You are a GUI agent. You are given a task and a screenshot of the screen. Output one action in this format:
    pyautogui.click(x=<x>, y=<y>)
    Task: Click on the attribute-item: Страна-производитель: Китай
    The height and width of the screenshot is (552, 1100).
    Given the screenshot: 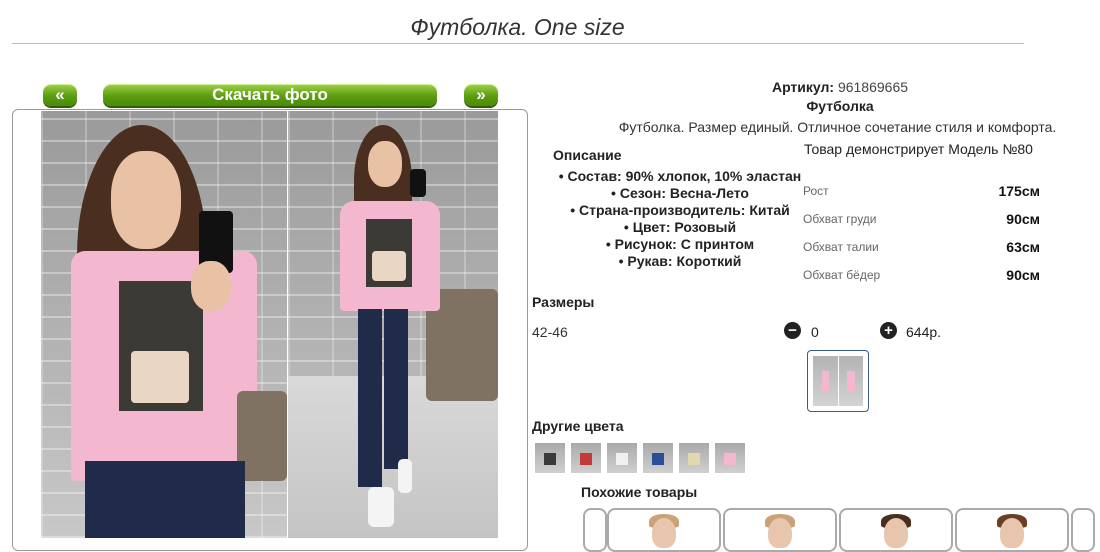 What is the action you would take?
    pyautogui.click(x=680, y=210)
    